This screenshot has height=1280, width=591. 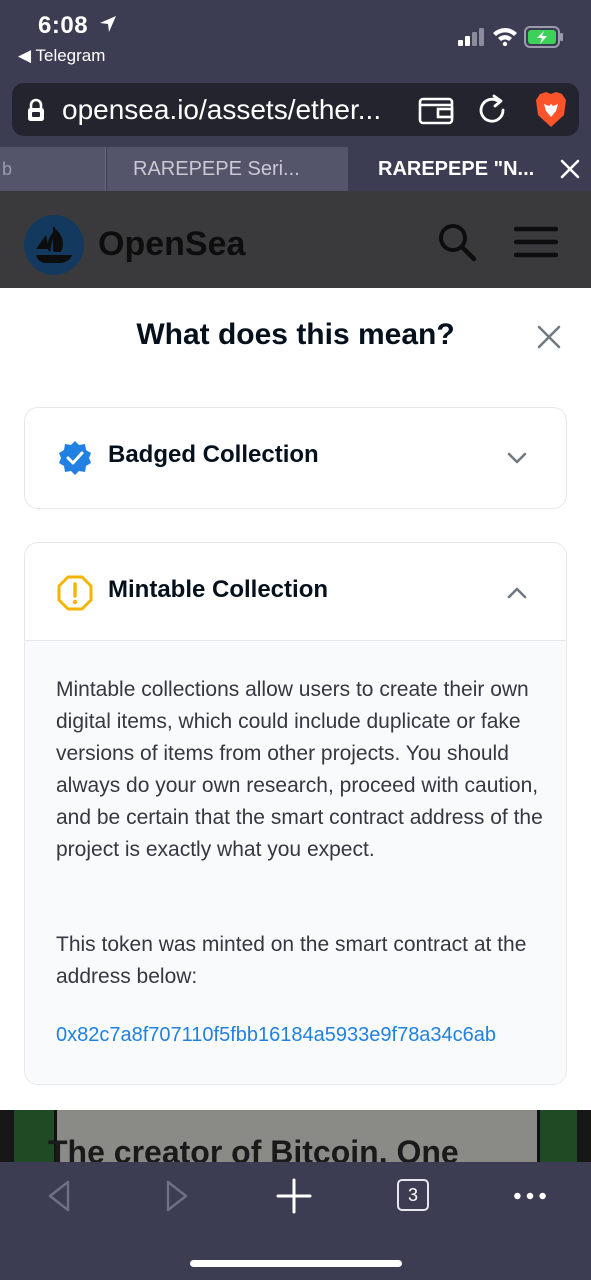 I want to click on verified-badge-icon, so click(x=75, y=458).